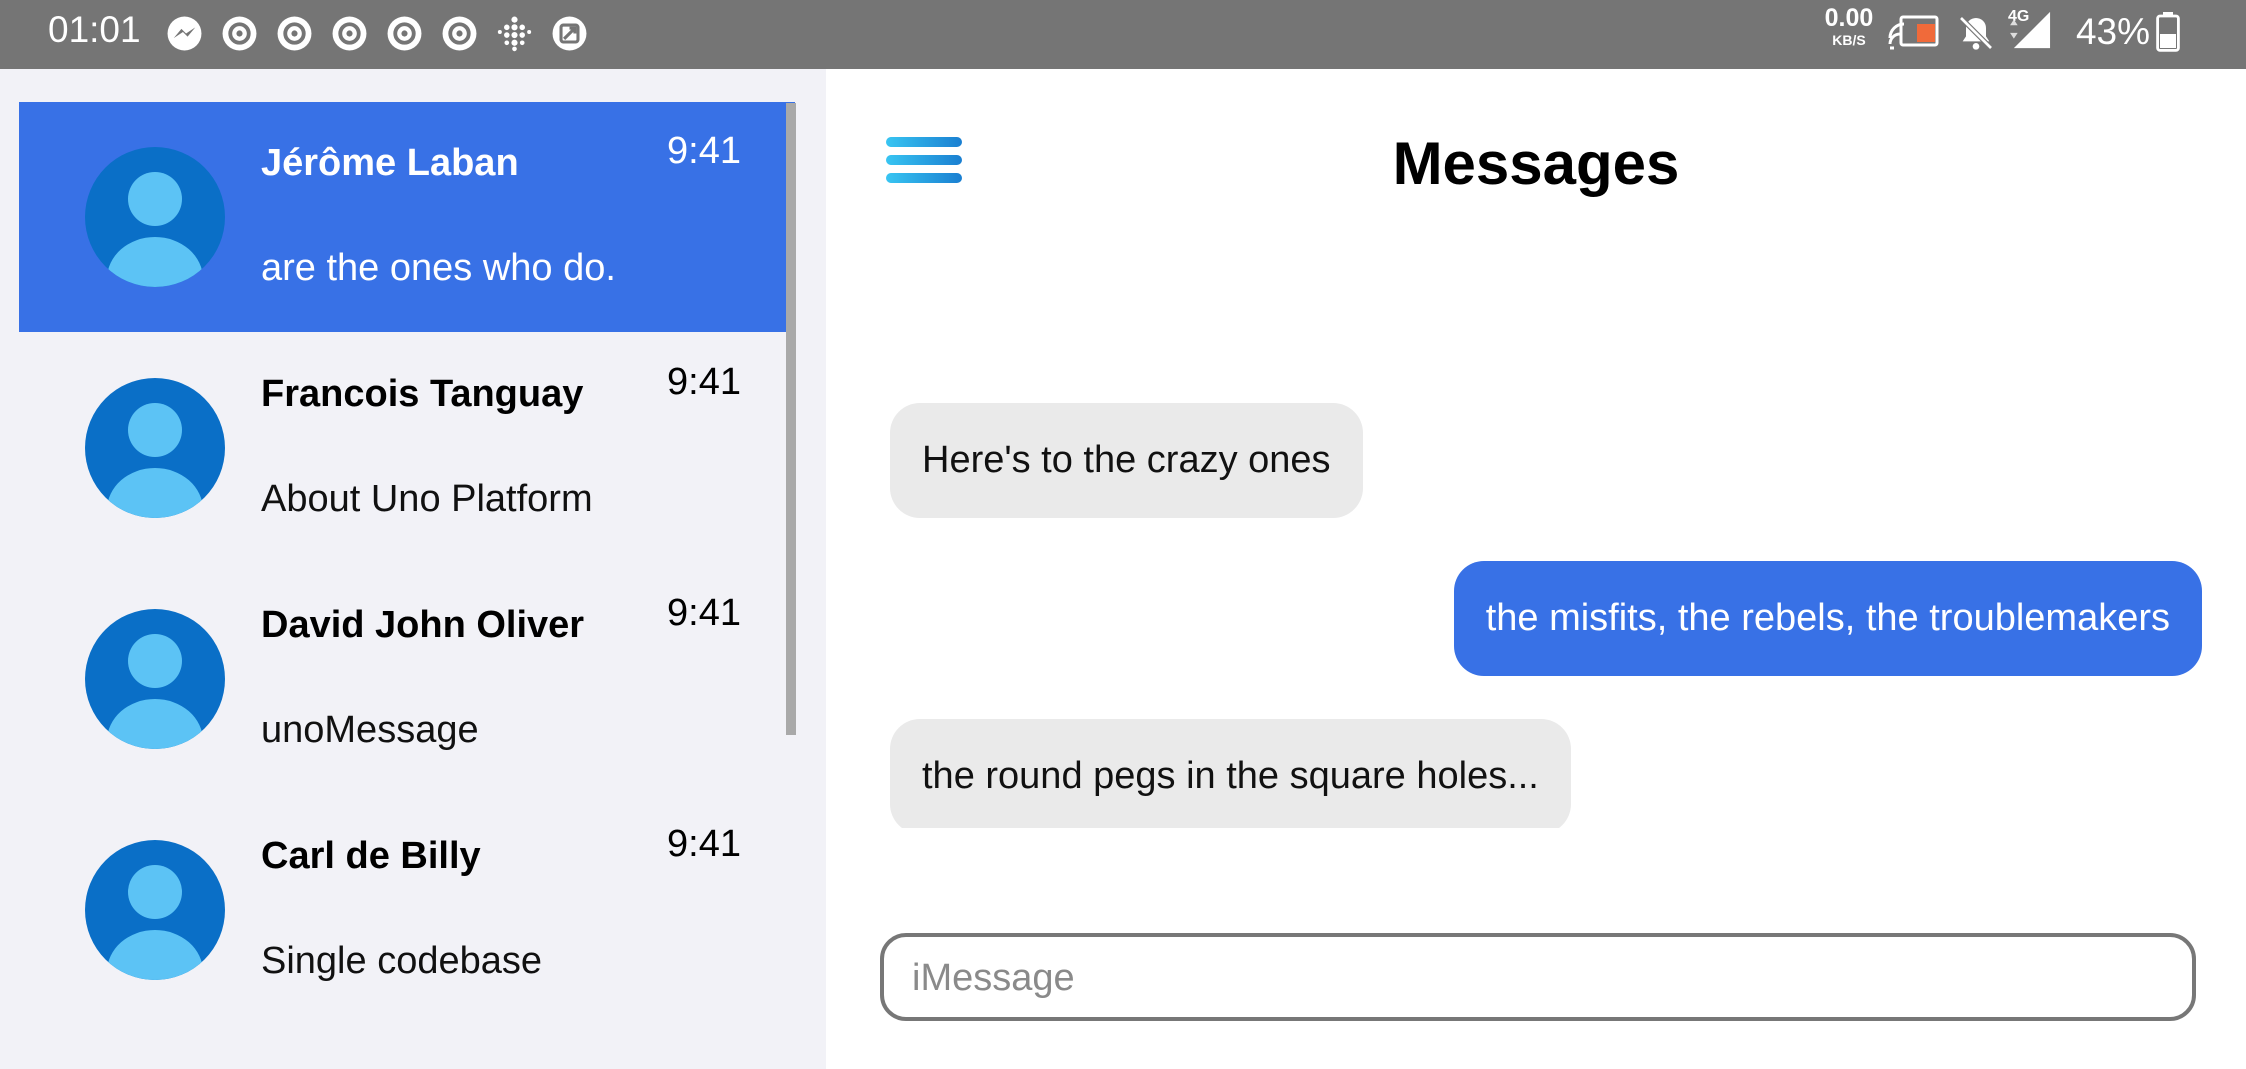 The image size is (2246, 1069). I want to click on conversation-preview: unoMessage, so click(370, 730).